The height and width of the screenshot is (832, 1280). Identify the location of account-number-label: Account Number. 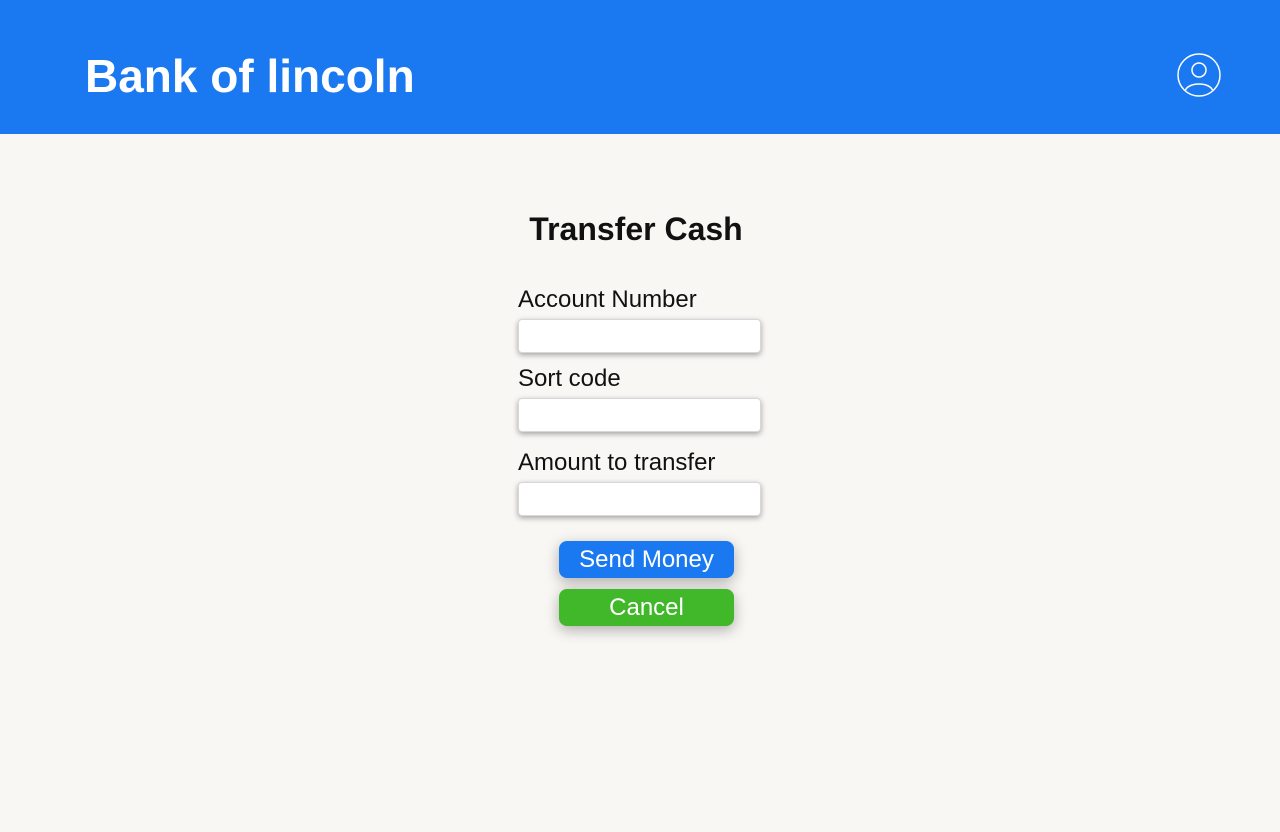
(607, 299).